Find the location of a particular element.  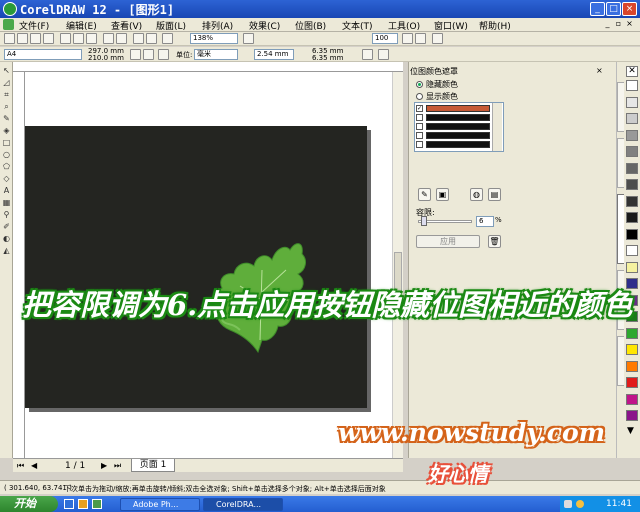

page-tab-1: 页面 1 is located at coordinates (153, 465).